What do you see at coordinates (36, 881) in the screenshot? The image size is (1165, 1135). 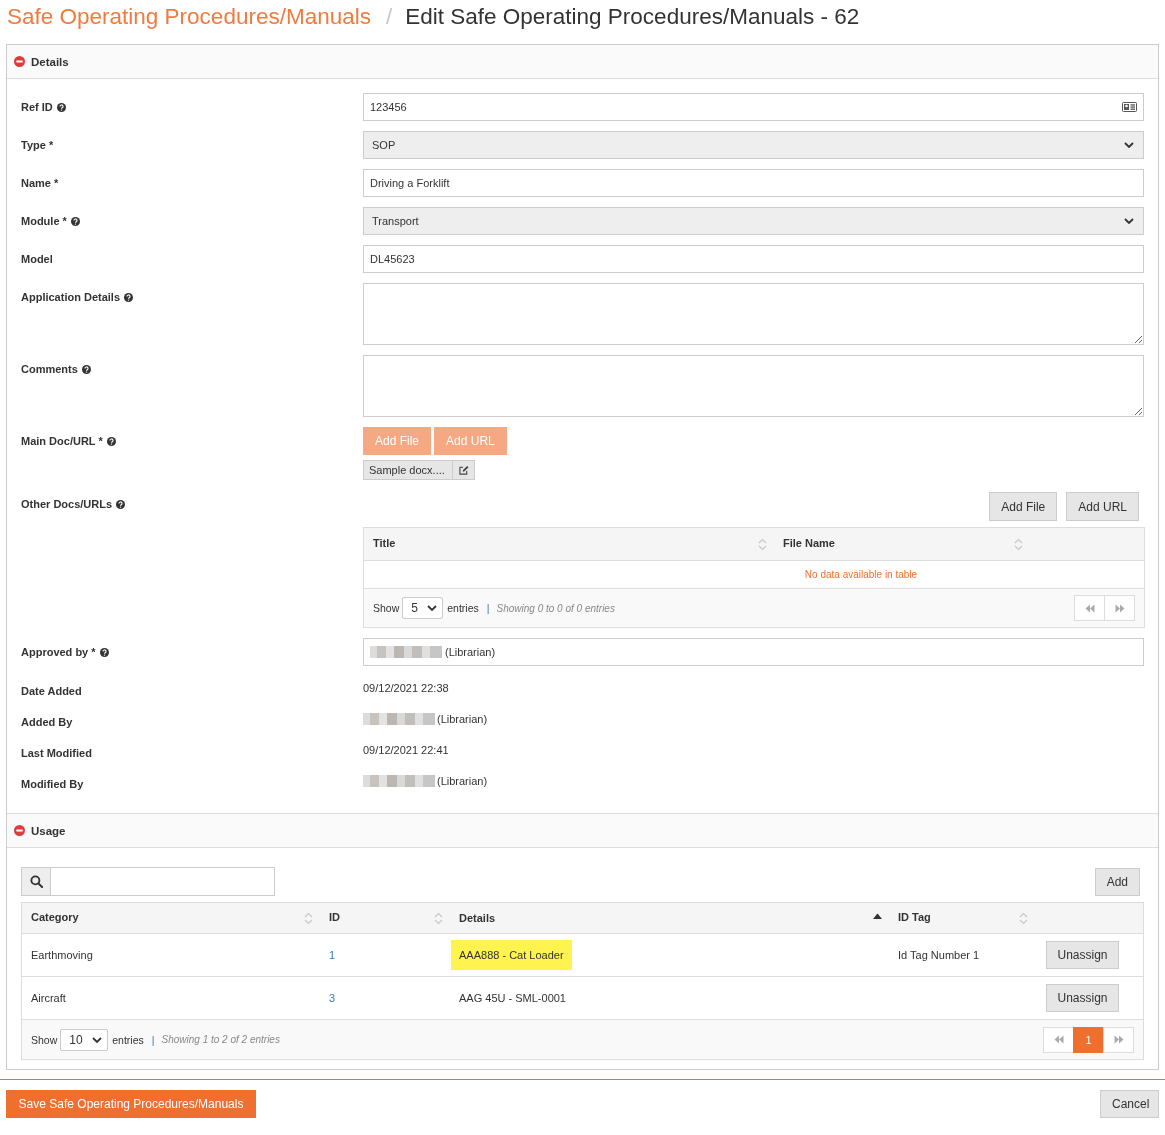 I see `search-icon` at bounding box center [36, 881].